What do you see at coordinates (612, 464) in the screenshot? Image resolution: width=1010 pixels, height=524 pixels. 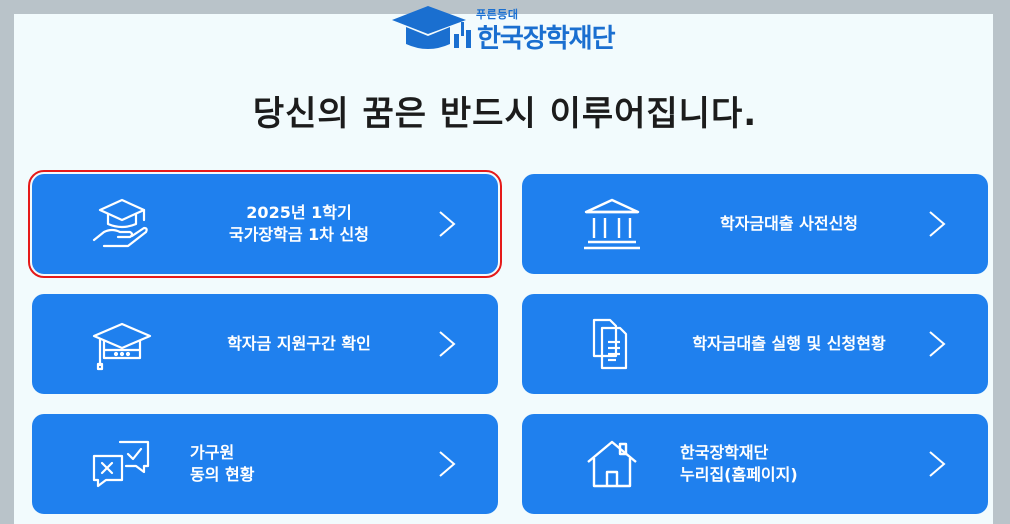 I see `house-icon` at bounding box center [612, 464].